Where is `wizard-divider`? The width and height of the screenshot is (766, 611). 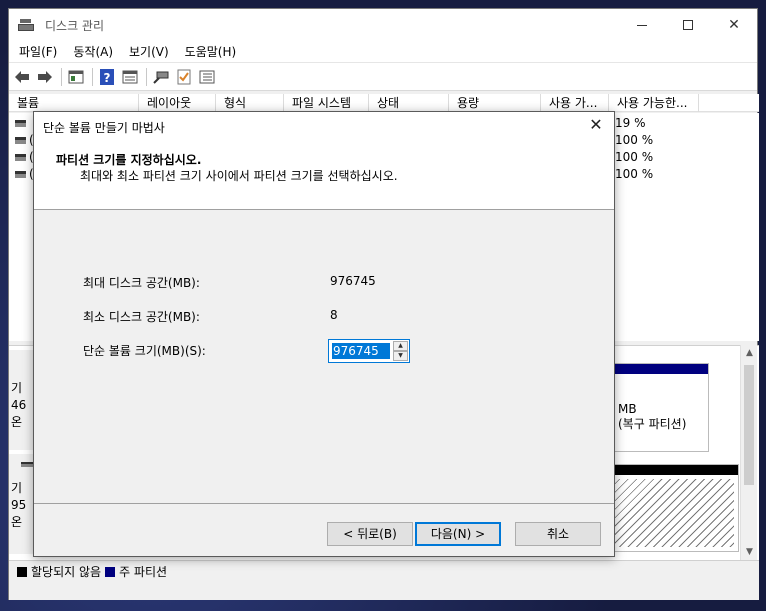 wizard-divider is located at coordinates (324, 503).